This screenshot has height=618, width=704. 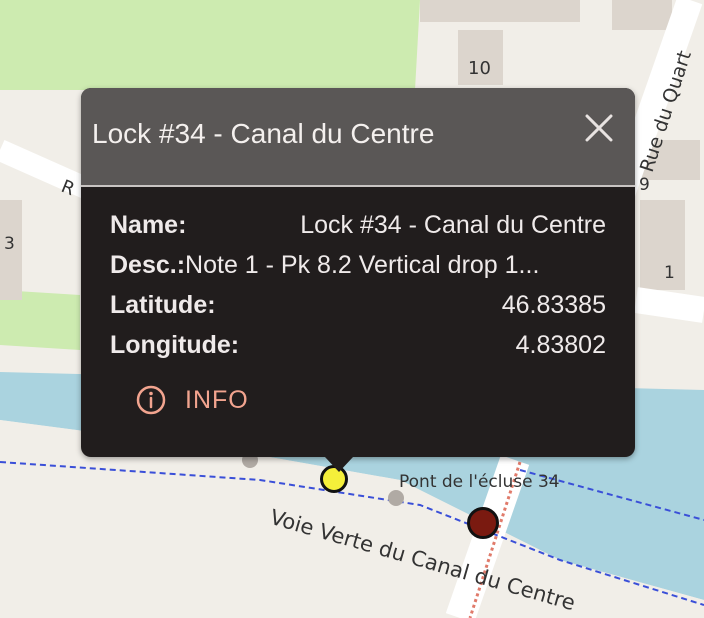 I want to click on house-number-10: 10, so click(x=479, y=68).